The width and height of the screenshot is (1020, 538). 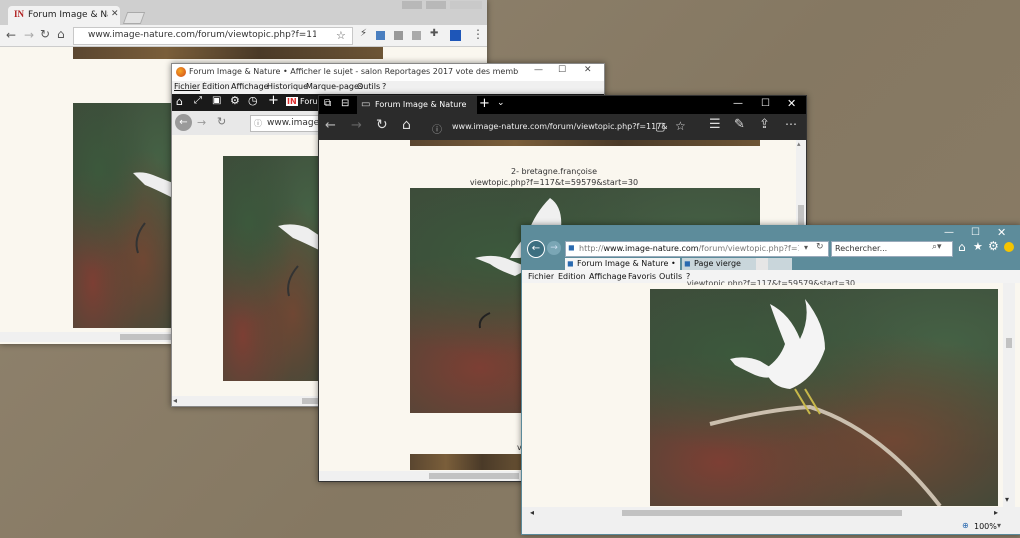 What do you see at coordinates (799, 144) in the screenshot?
I see `scroll-up-icon: ▴` at bounding box center [799, 144].